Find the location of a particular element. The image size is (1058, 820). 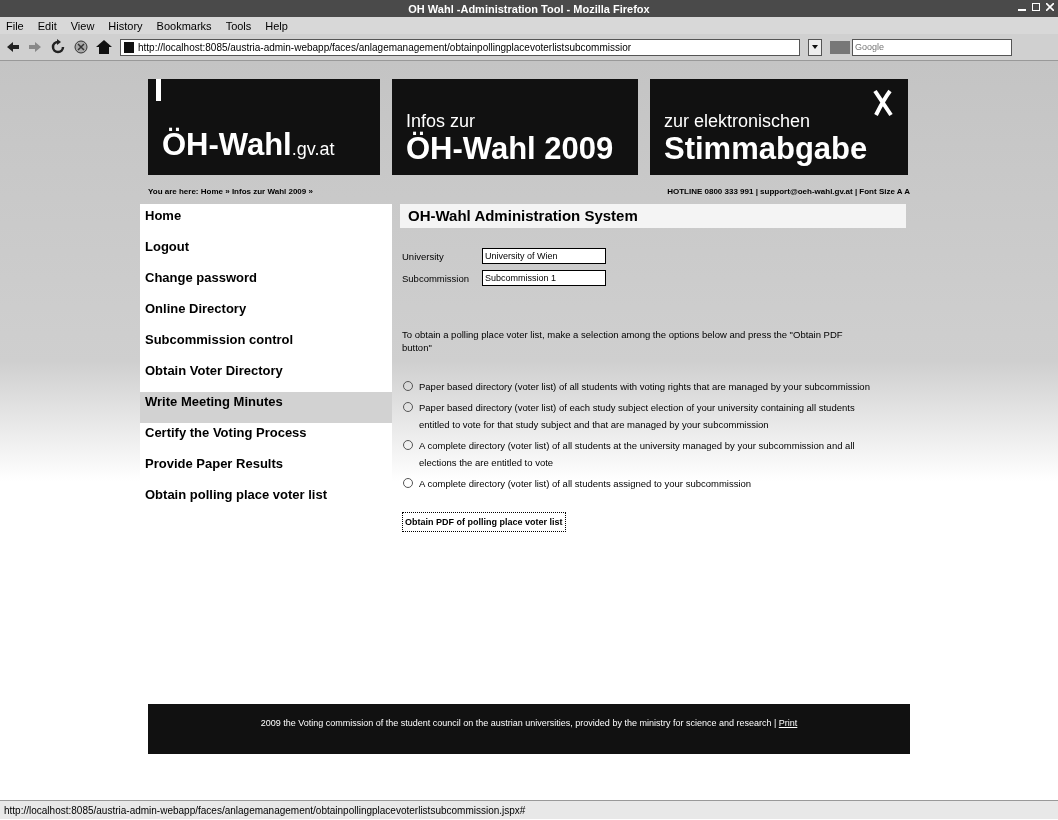

menu-item: Bookmarks is located at coordinates (184, 25).